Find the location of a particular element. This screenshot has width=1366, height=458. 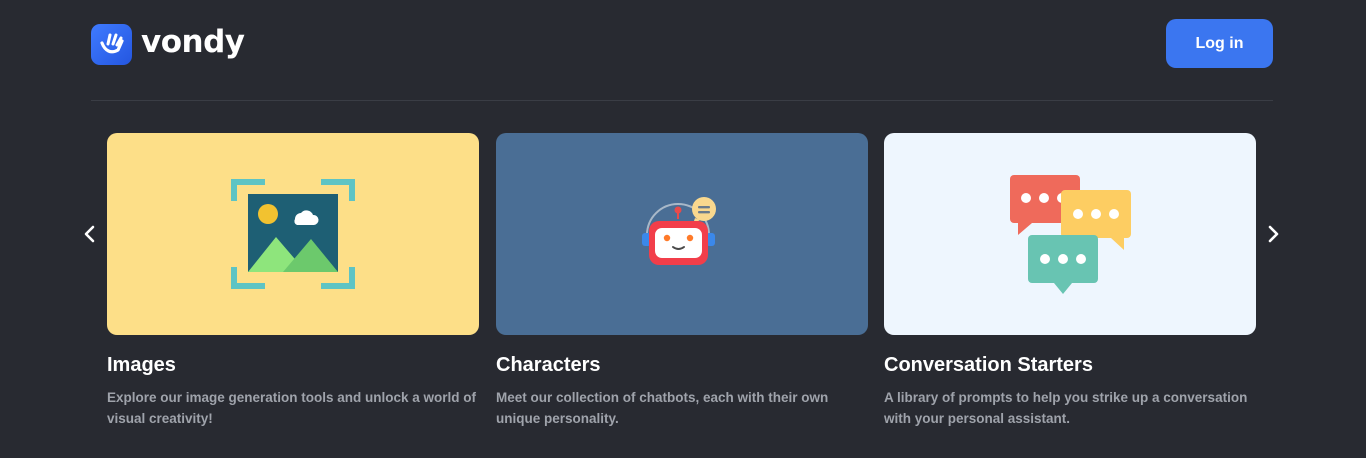

image-gallery-icon is located at coordinates (293, 234).